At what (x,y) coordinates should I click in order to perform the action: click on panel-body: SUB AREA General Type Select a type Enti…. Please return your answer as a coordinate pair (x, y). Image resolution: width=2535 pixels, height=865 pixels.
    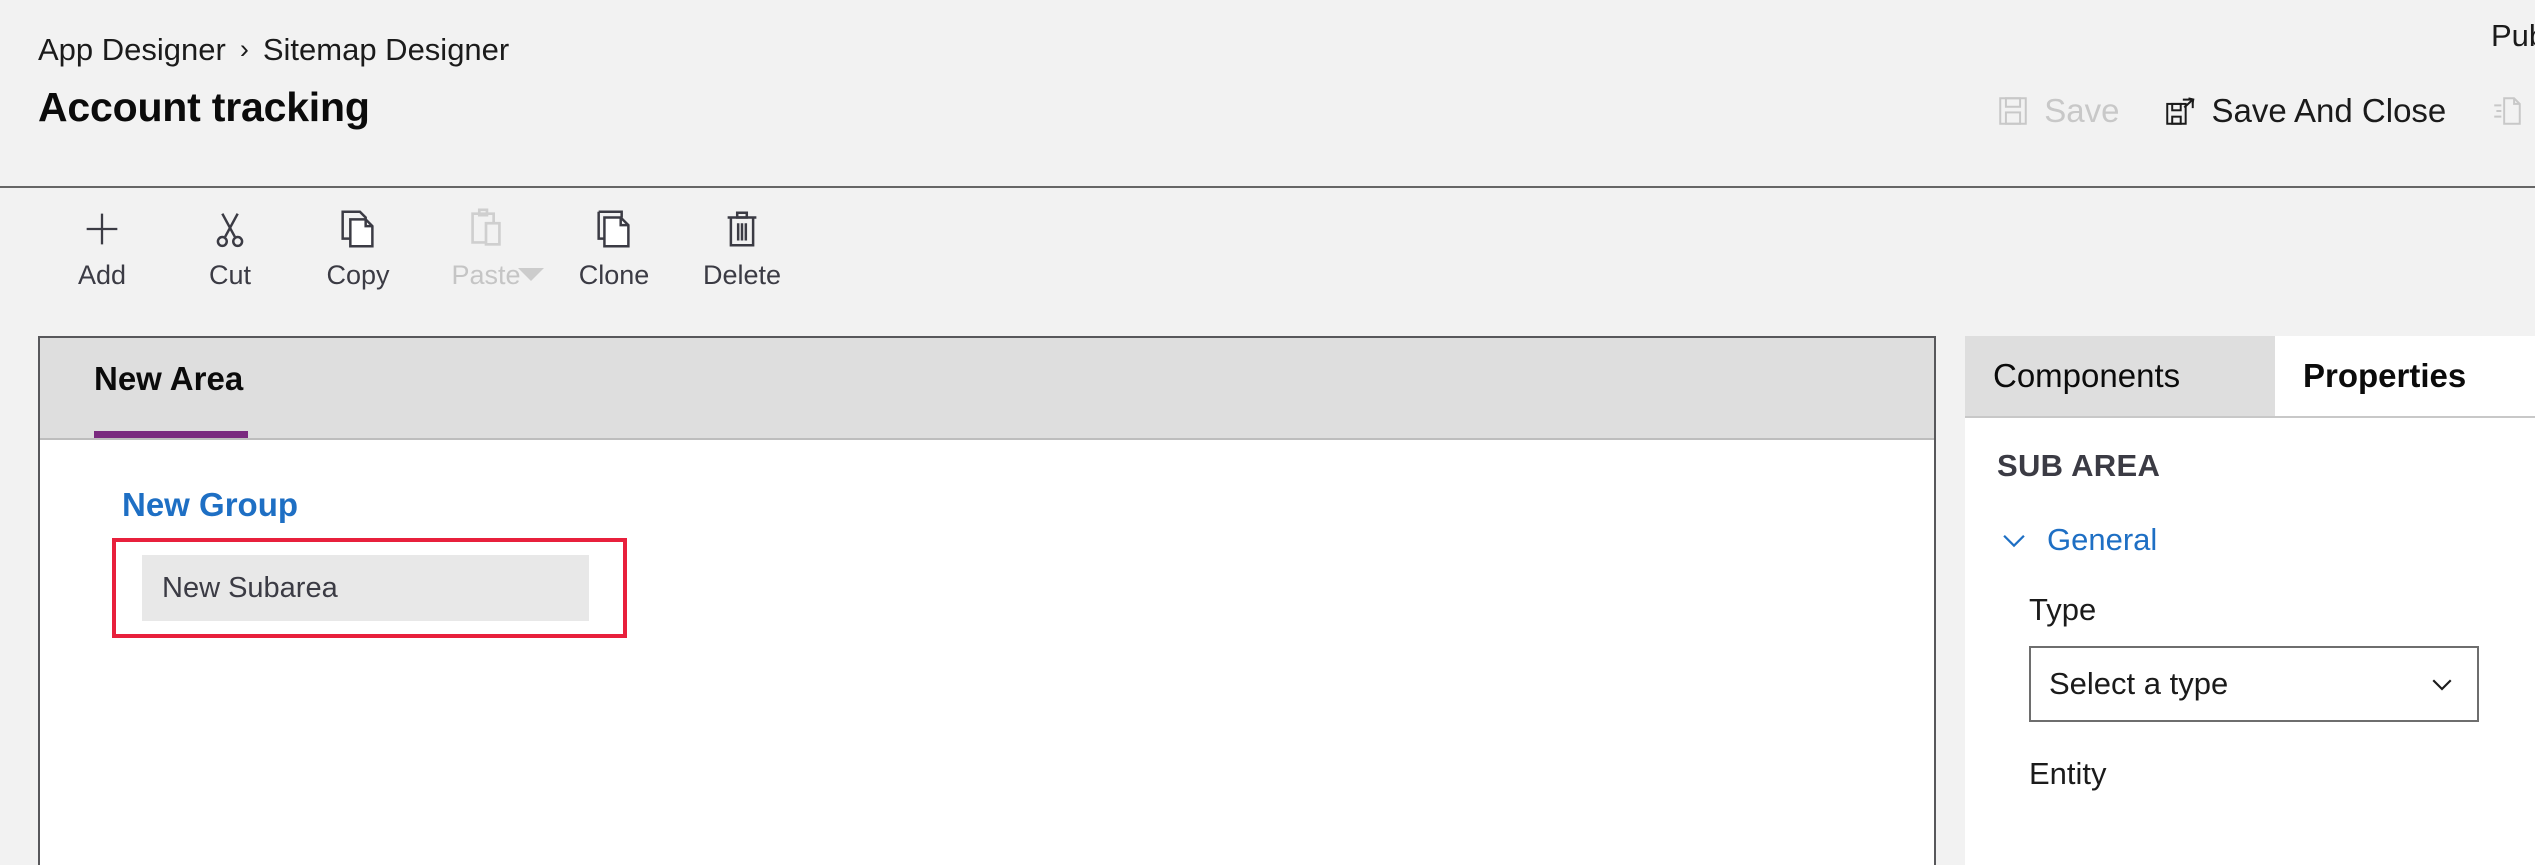
    Looking at the image, I should click on (2250, 605).